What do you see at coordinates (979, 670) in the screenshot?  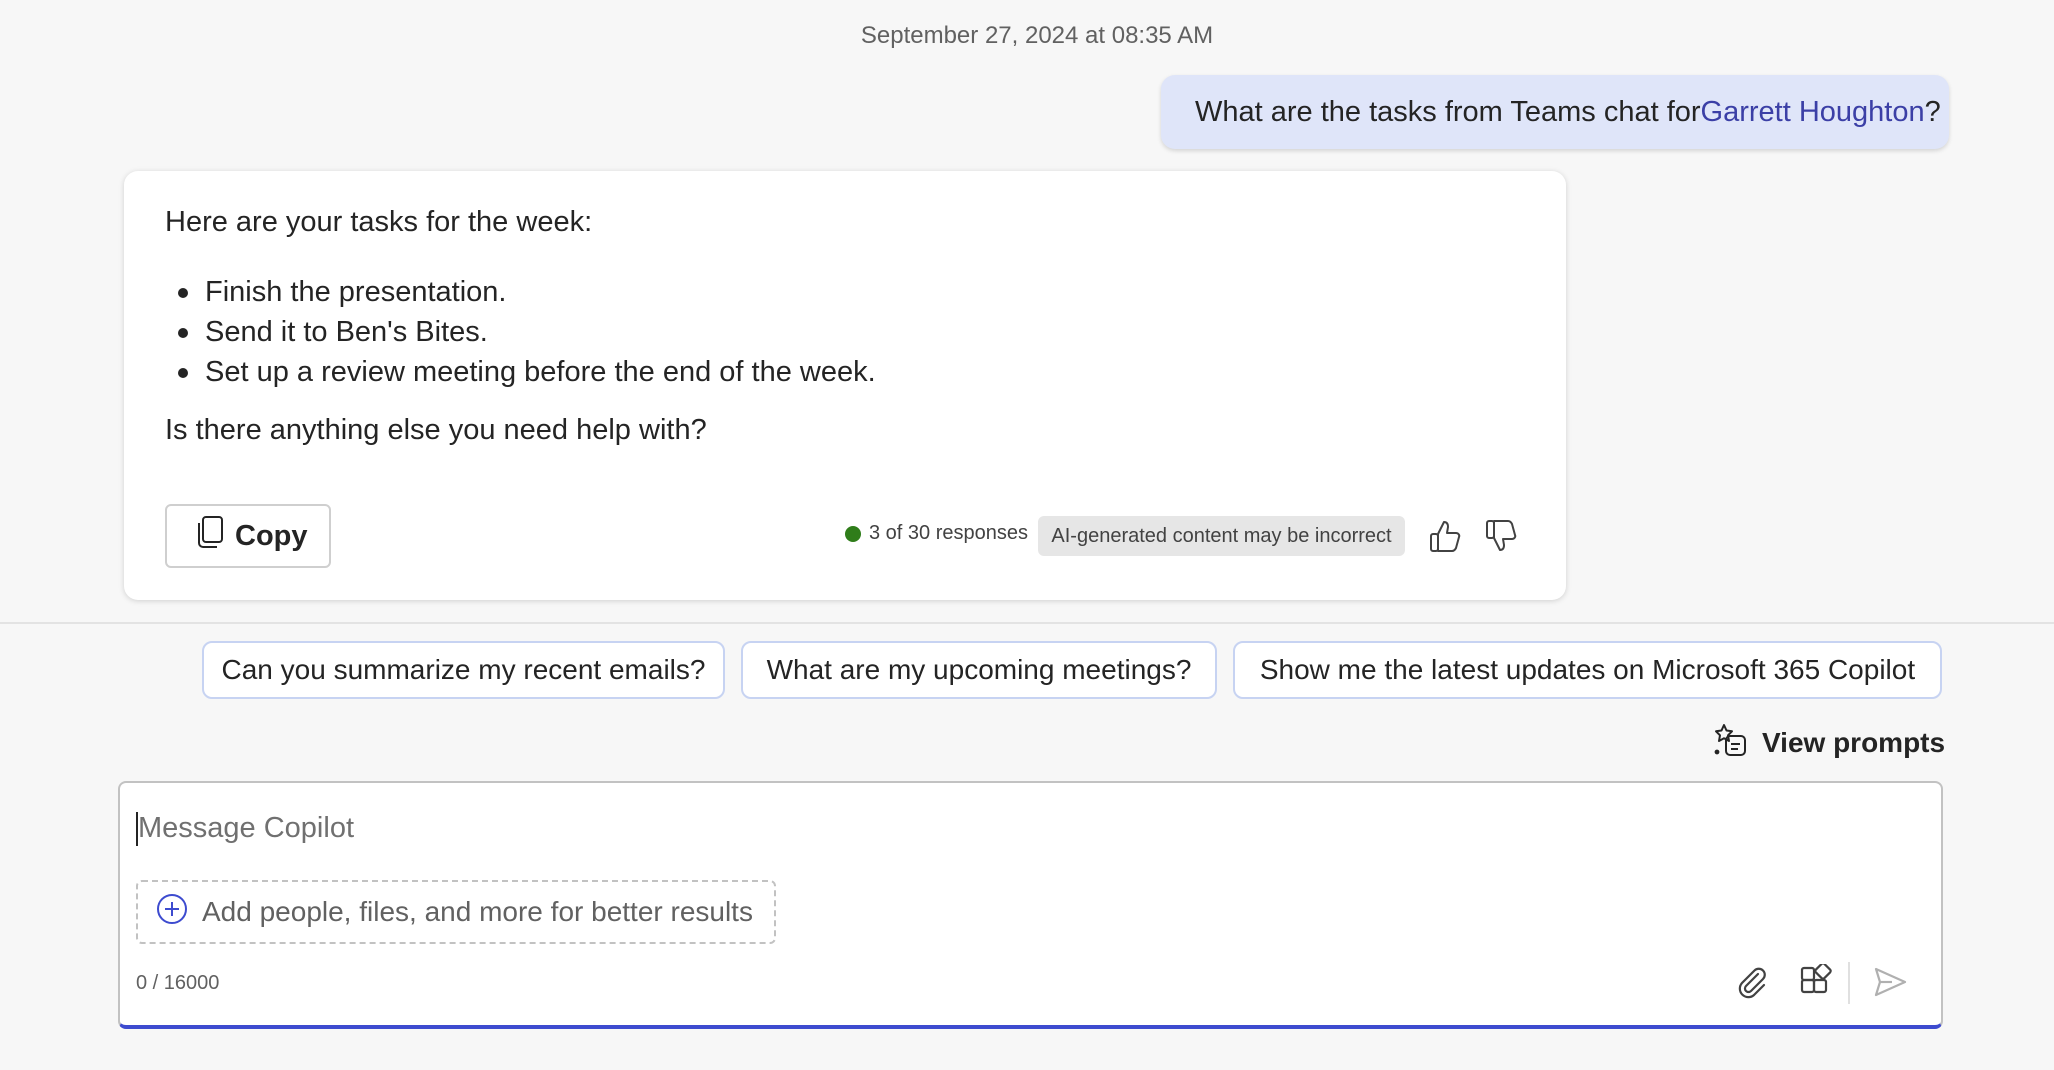 I see `suggestion-chip-upcoming-meetings: What are my upcoming meetings?` at bounding box center [979, 670].